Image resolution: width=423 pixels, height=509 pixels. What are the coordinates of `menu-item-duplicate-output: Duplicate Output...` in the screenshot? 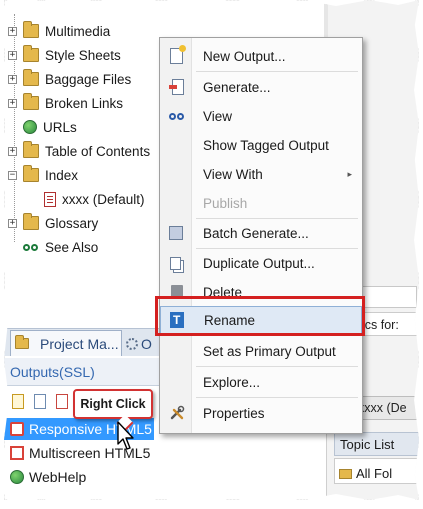 It's located at (261, 263).